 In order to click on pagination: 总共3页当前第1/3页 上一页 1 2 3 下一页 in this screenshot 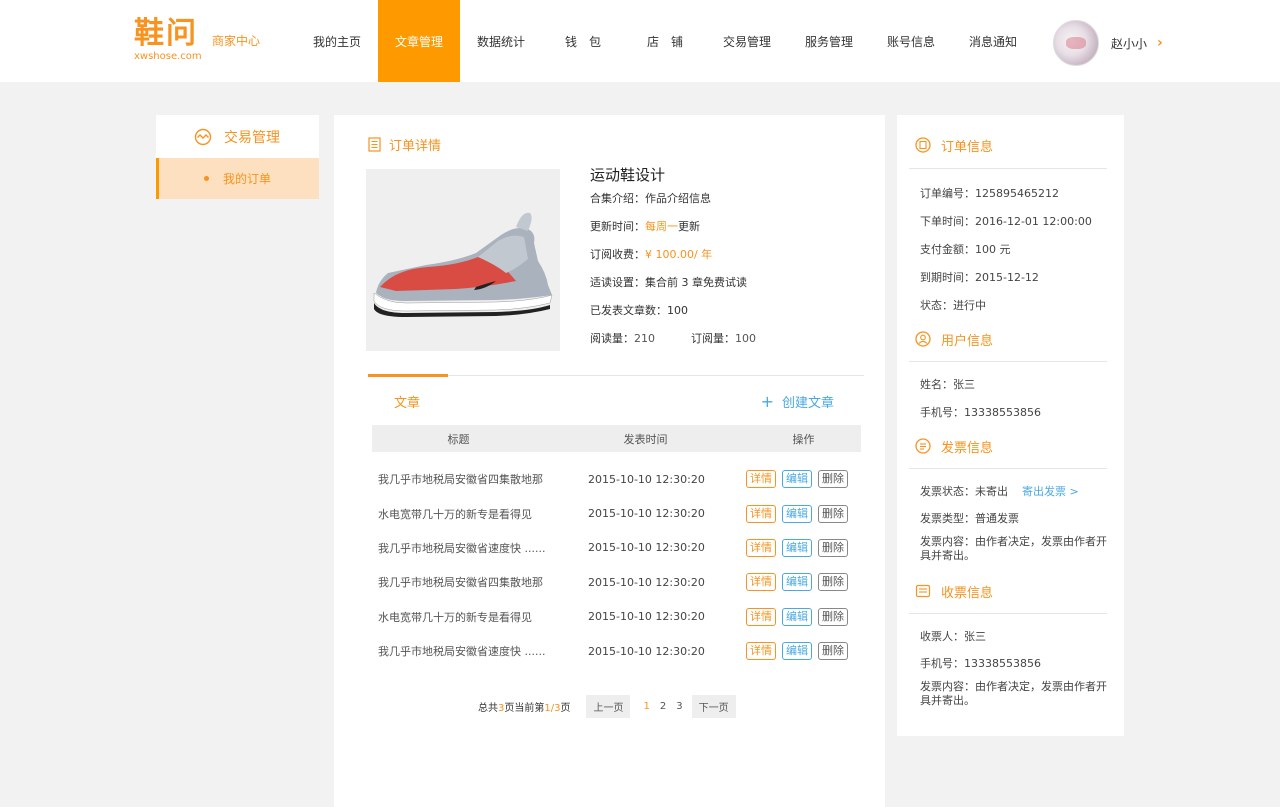, I will do `click(607, 706)`.